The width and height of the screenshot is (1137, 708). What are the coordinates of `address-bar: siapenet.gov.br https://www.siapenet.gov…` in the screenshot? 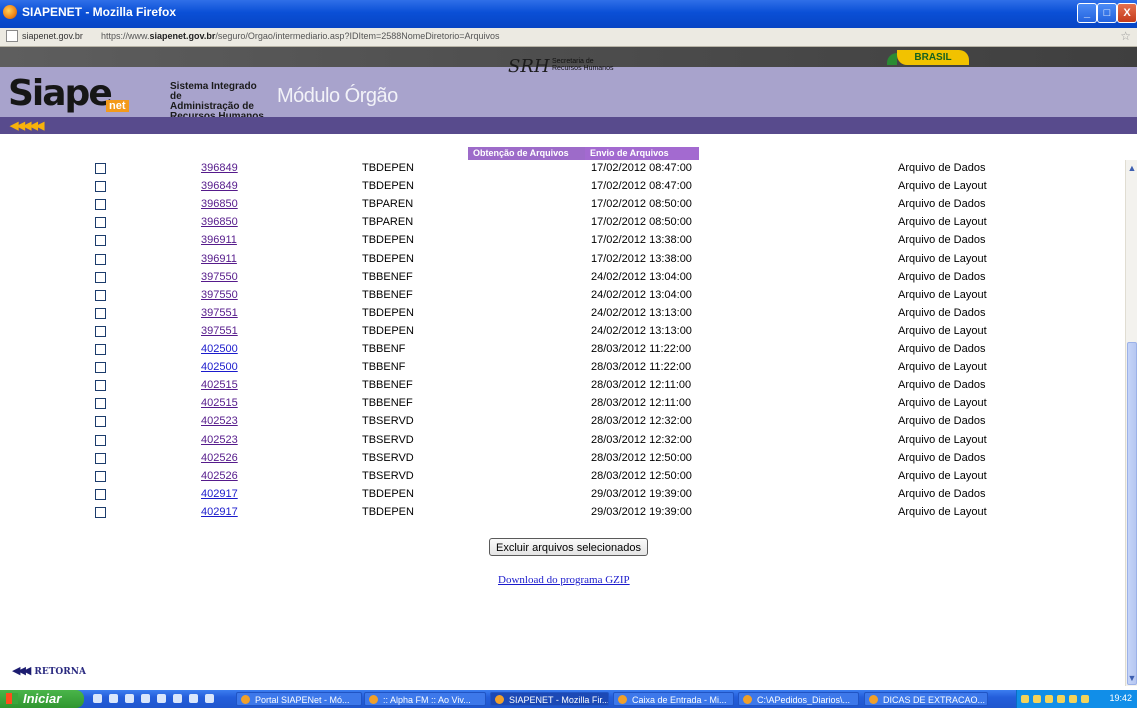 It's located at (568, 37).